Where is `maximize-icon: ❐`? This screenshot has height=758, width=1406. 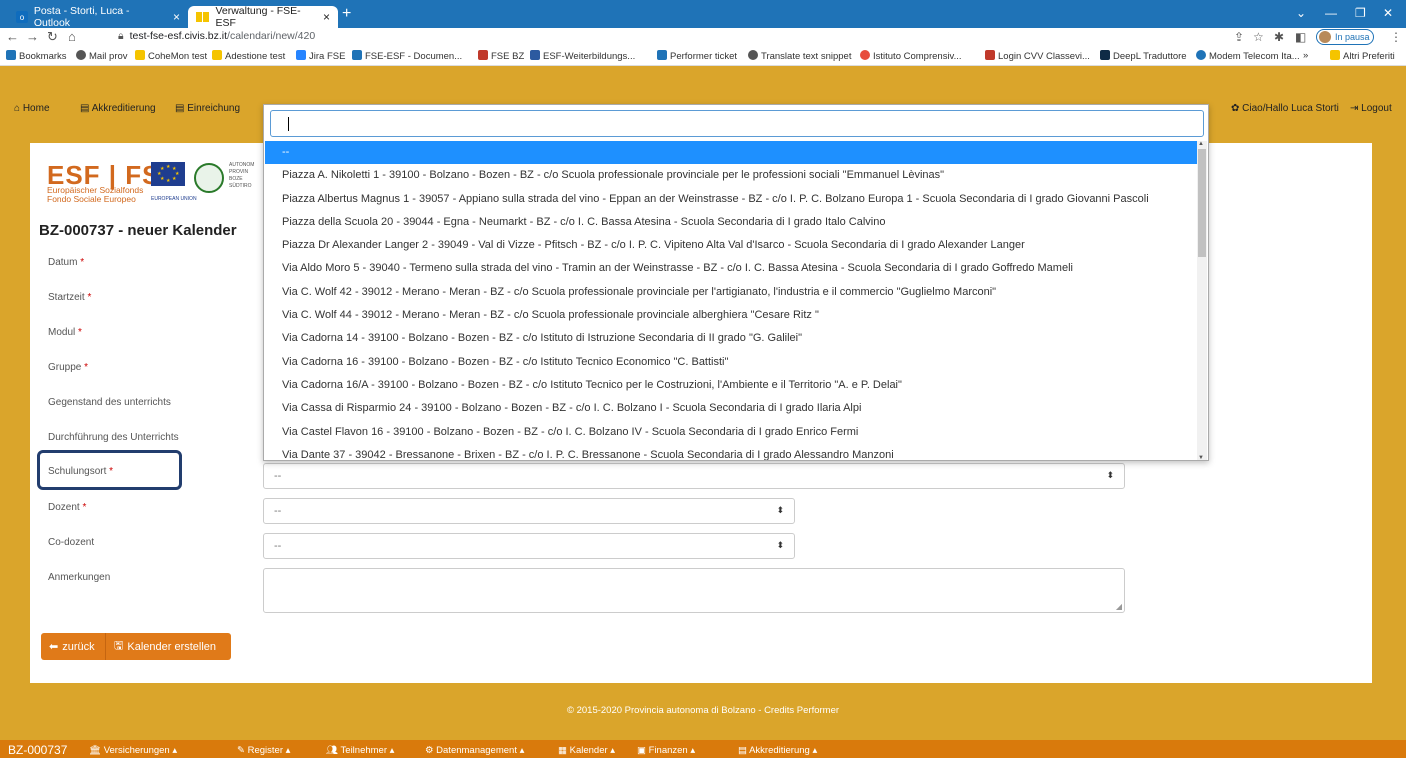
maximize-icon: ❐ is located at coordinates (1360, 13).